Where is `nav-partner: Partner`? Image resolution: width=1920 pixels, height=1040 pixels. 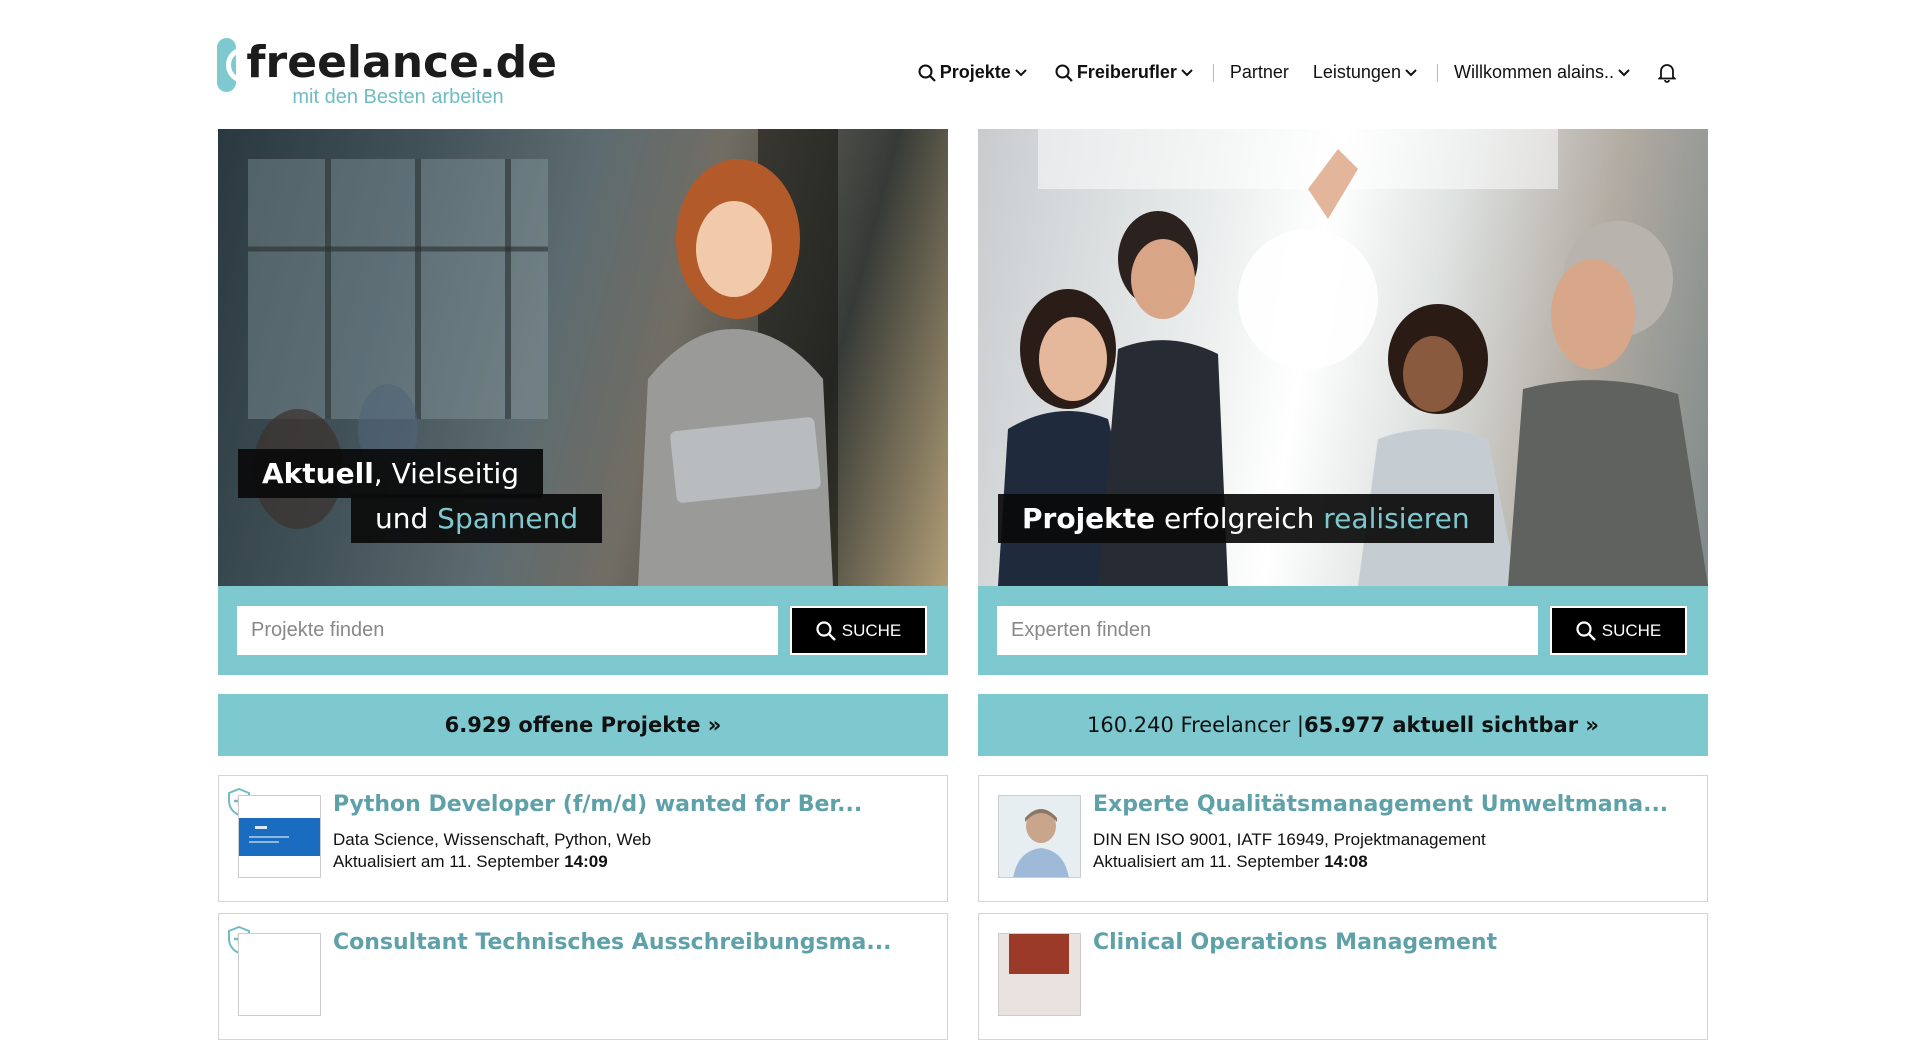
nav-partner: Partner is located at coordinates (1259, 72).